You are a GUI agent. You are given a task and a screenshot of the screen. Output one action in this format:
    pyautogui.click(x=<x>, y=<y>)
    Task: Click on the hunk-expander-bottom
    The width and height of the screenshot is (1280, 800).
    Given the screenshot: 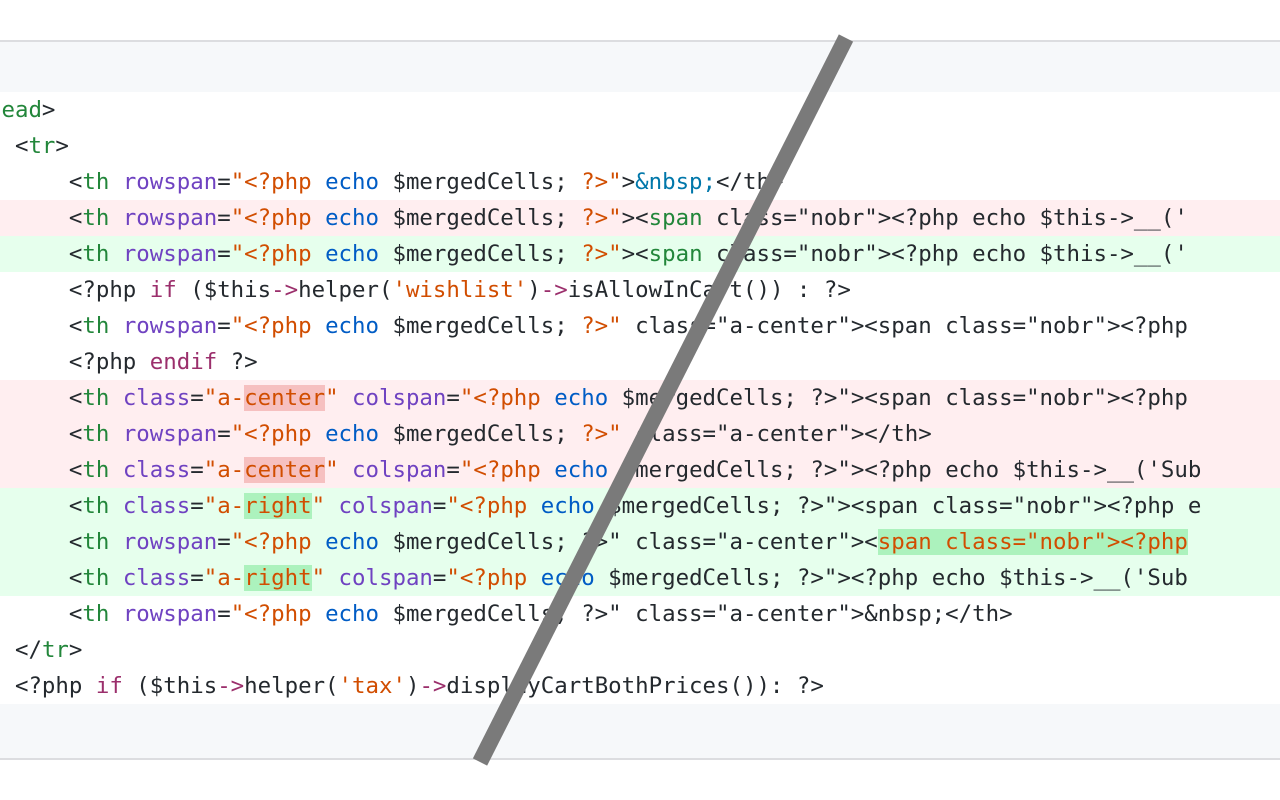 What is the action you would take?
    pyautogui.click(x=640, y=731)
    